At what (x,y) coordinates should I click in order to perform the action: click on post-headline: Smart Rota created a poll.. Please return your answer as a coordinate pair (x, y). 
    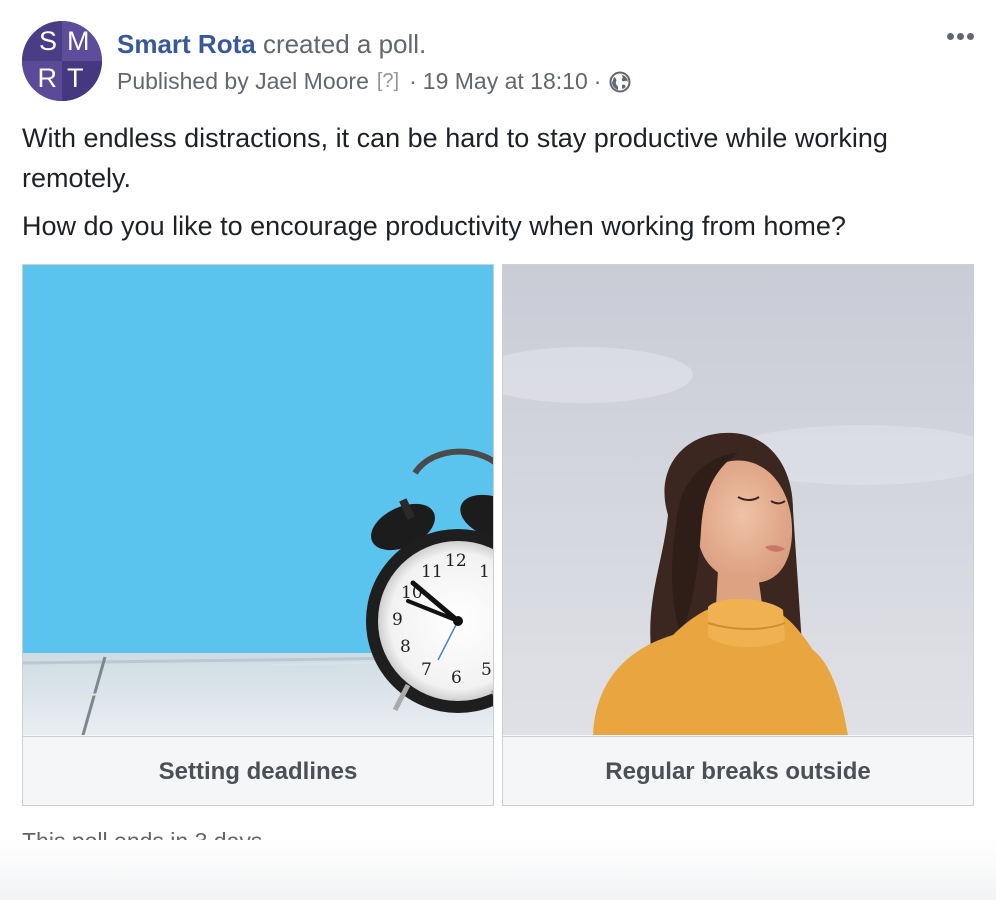
    Looking at the image, I should click on (271, 44).